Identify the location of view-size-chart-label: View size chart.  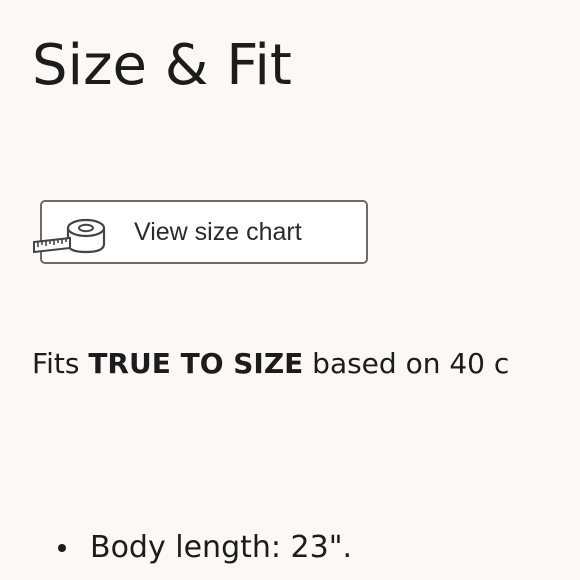
(218, 232).